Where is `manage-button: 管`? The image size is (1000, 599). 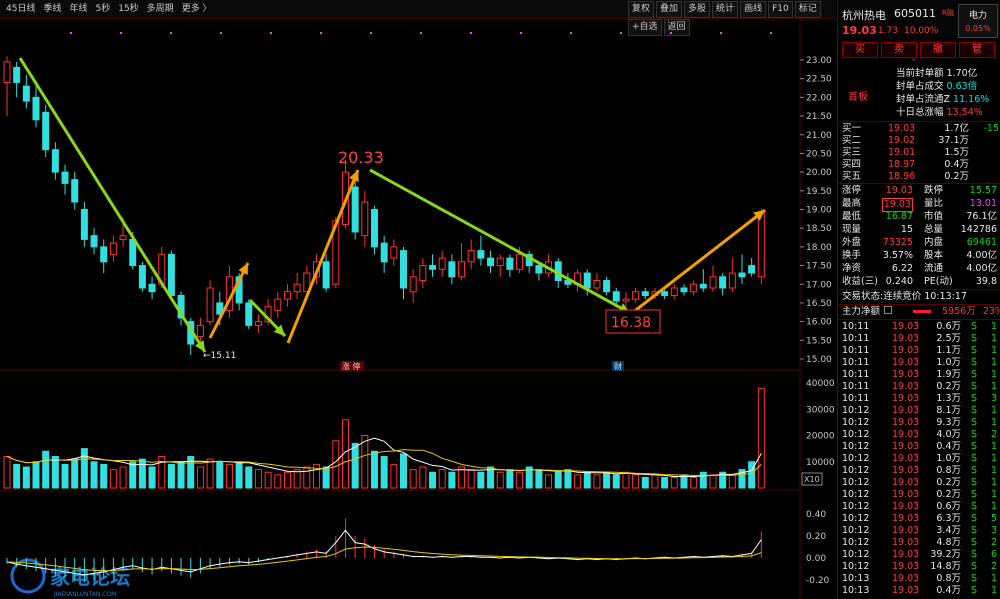
manage-button: 管 is located at coordinates (977, 50).